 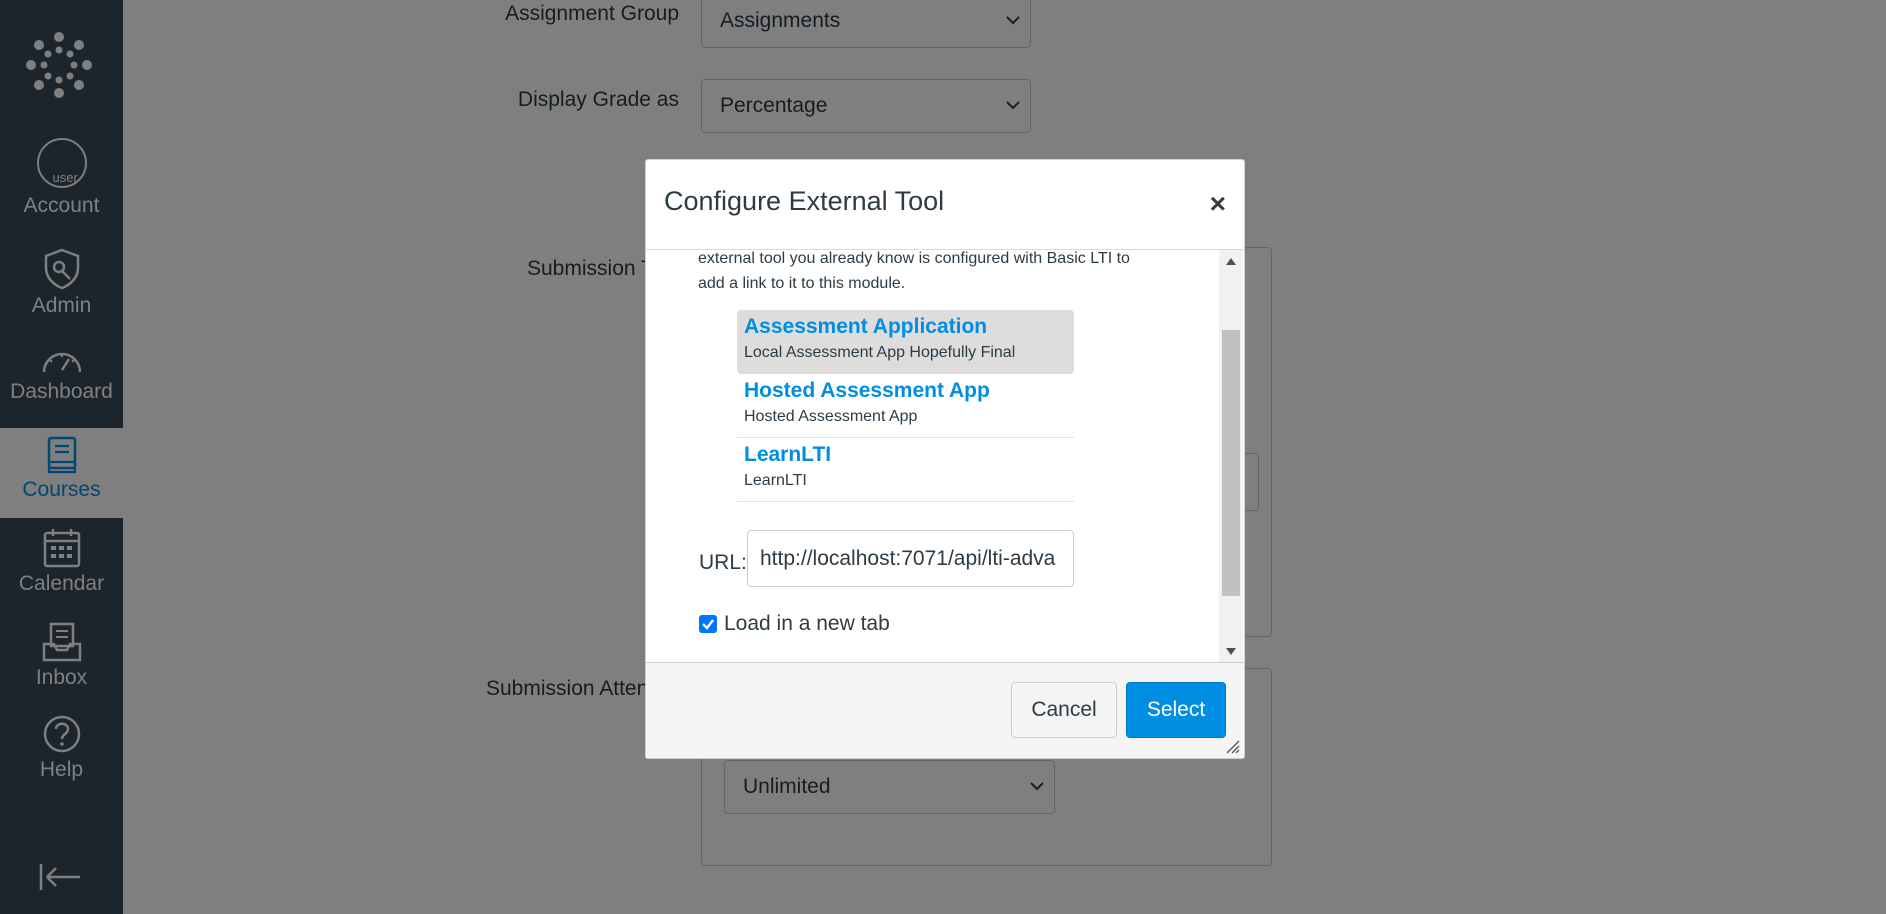 I want to click on resize-handle-icon, so click(x=1232, y=746).